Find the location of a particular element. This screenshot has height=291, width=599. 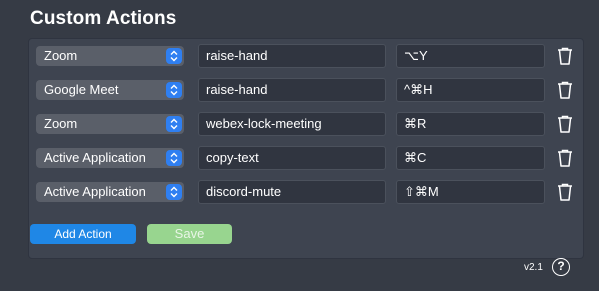

help-button: ? is located at coordinates (561, 267).